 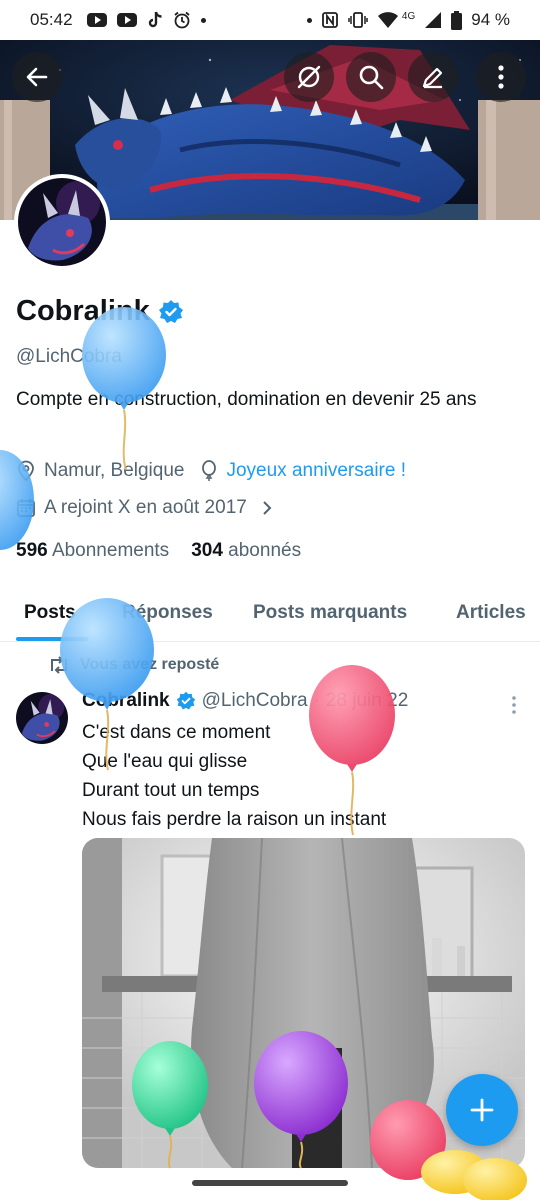 I want to click on tiktok-icon, so click(x=155, y=19).